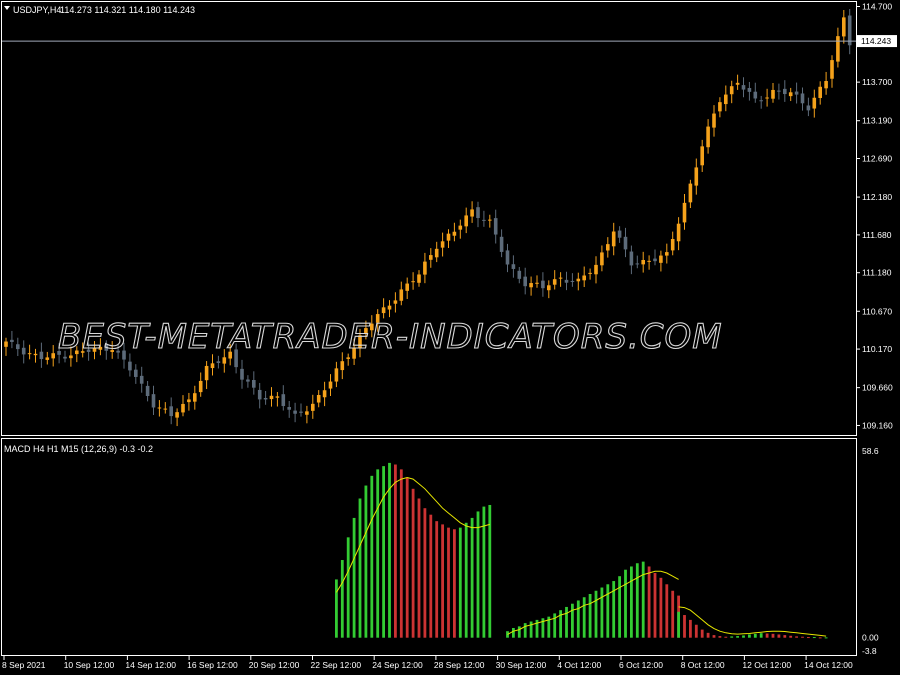  I want to click on time-axis-label: 24 Sep 12:00, so click(397, 665).